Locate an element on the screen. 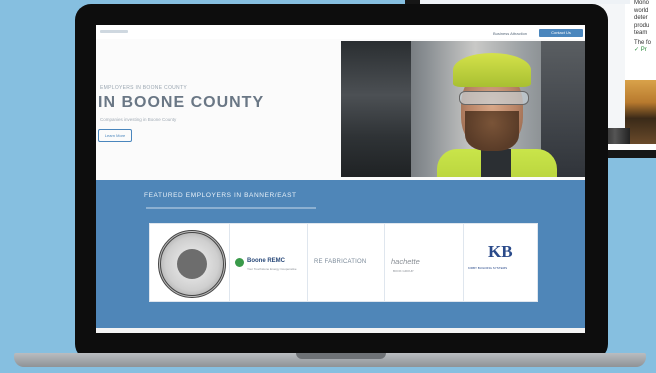 The image size is (656, 373). boone-remc-icon is located at coordinates (239, 262).